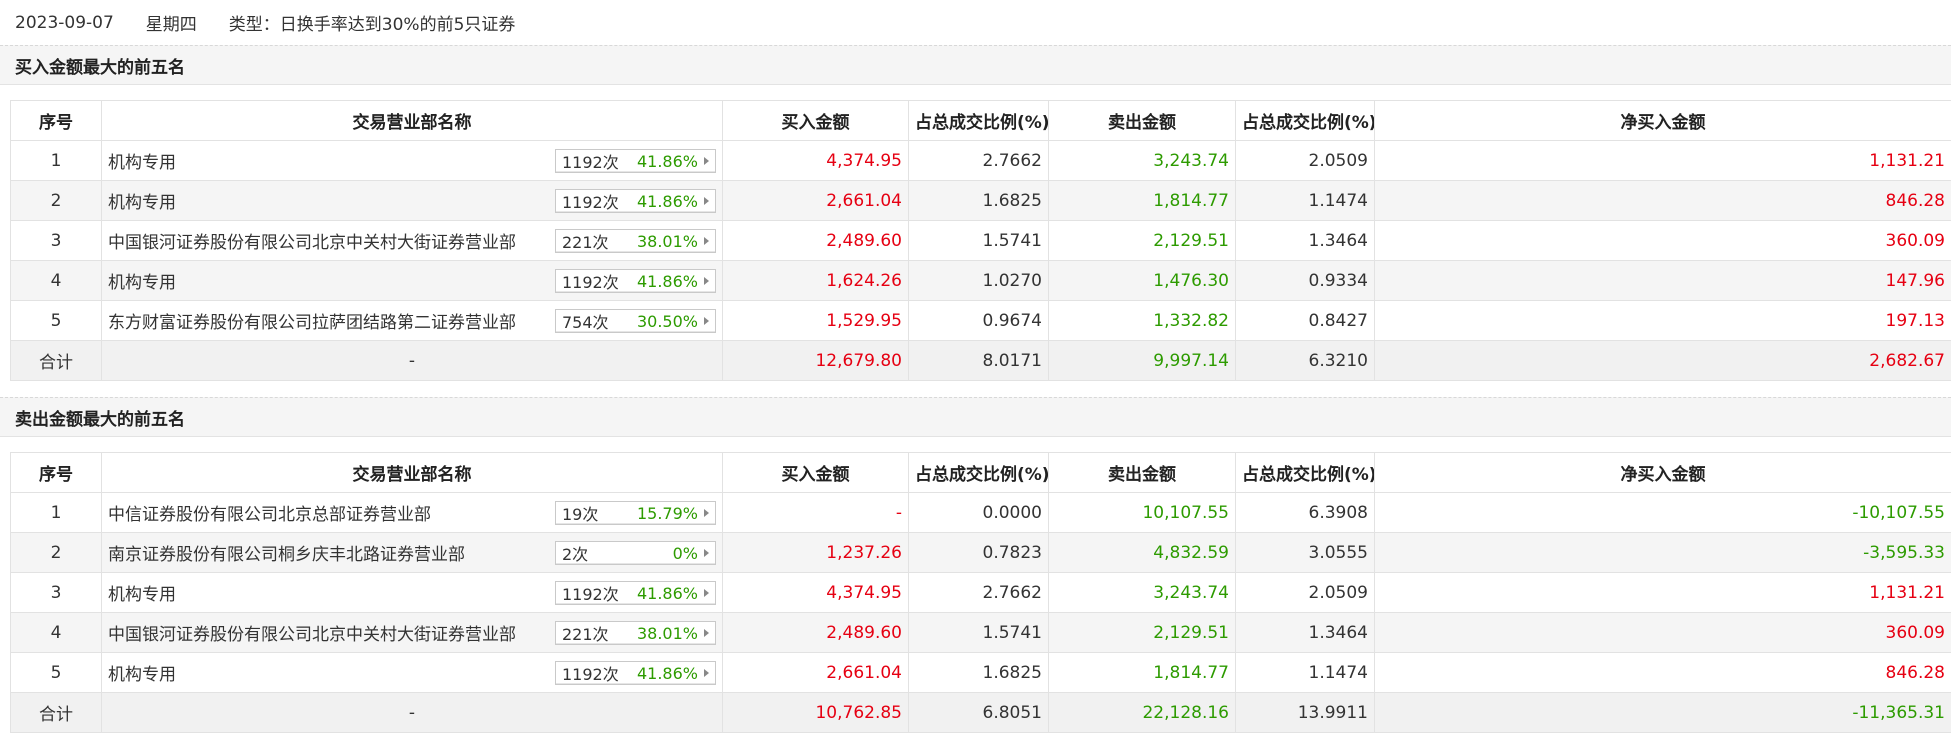  What do you see at coordinates (56, 120) in the screenshot?
I see `col-header-index: 序号` at bounding box center [56, 120].